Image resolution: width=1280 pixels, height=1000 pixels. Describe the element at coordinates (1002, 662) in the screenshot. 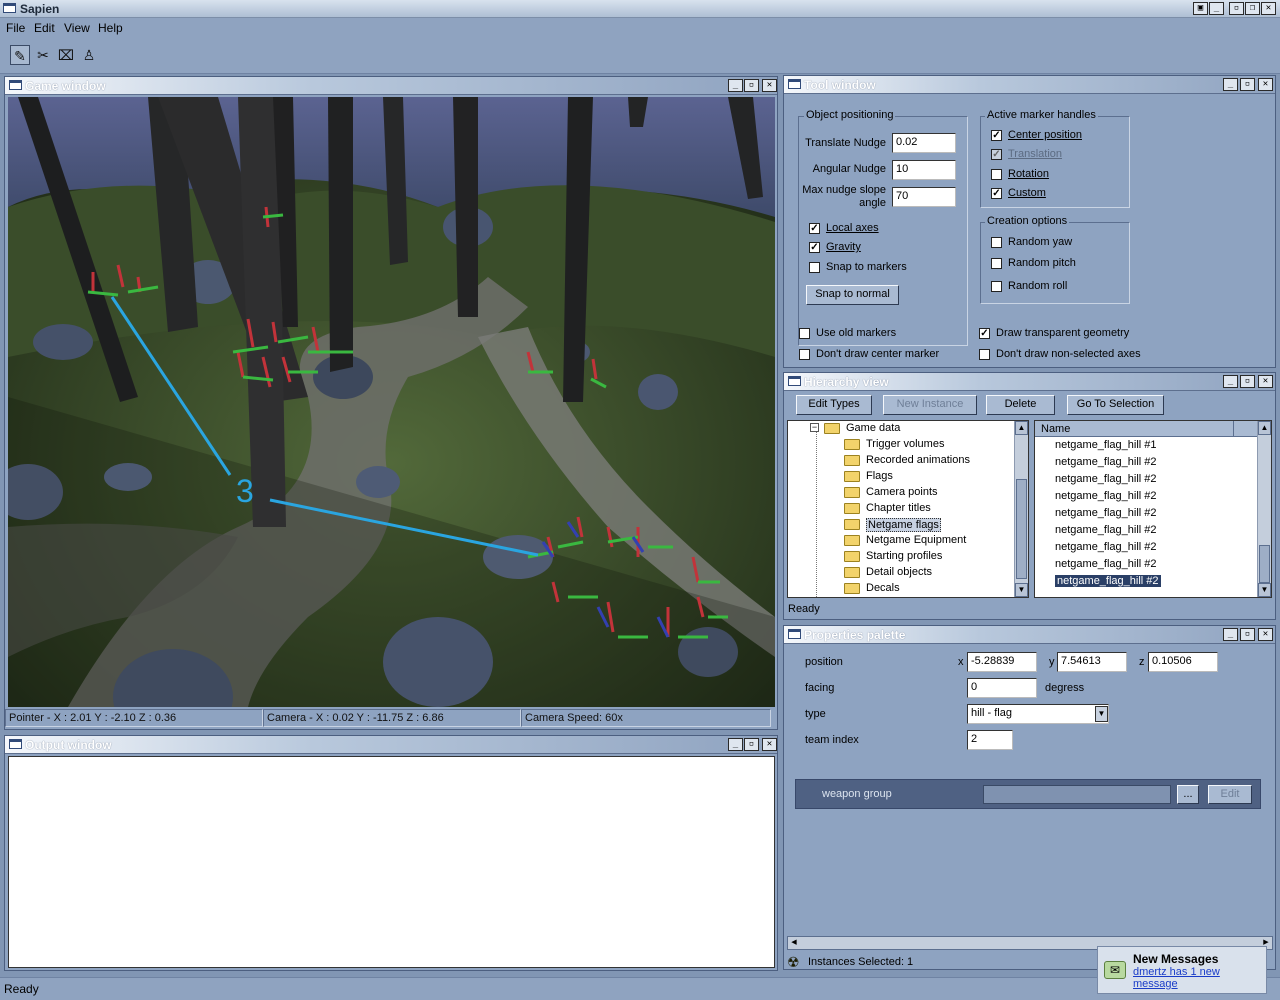

I see `position-x-field: -5.28839` at that location.